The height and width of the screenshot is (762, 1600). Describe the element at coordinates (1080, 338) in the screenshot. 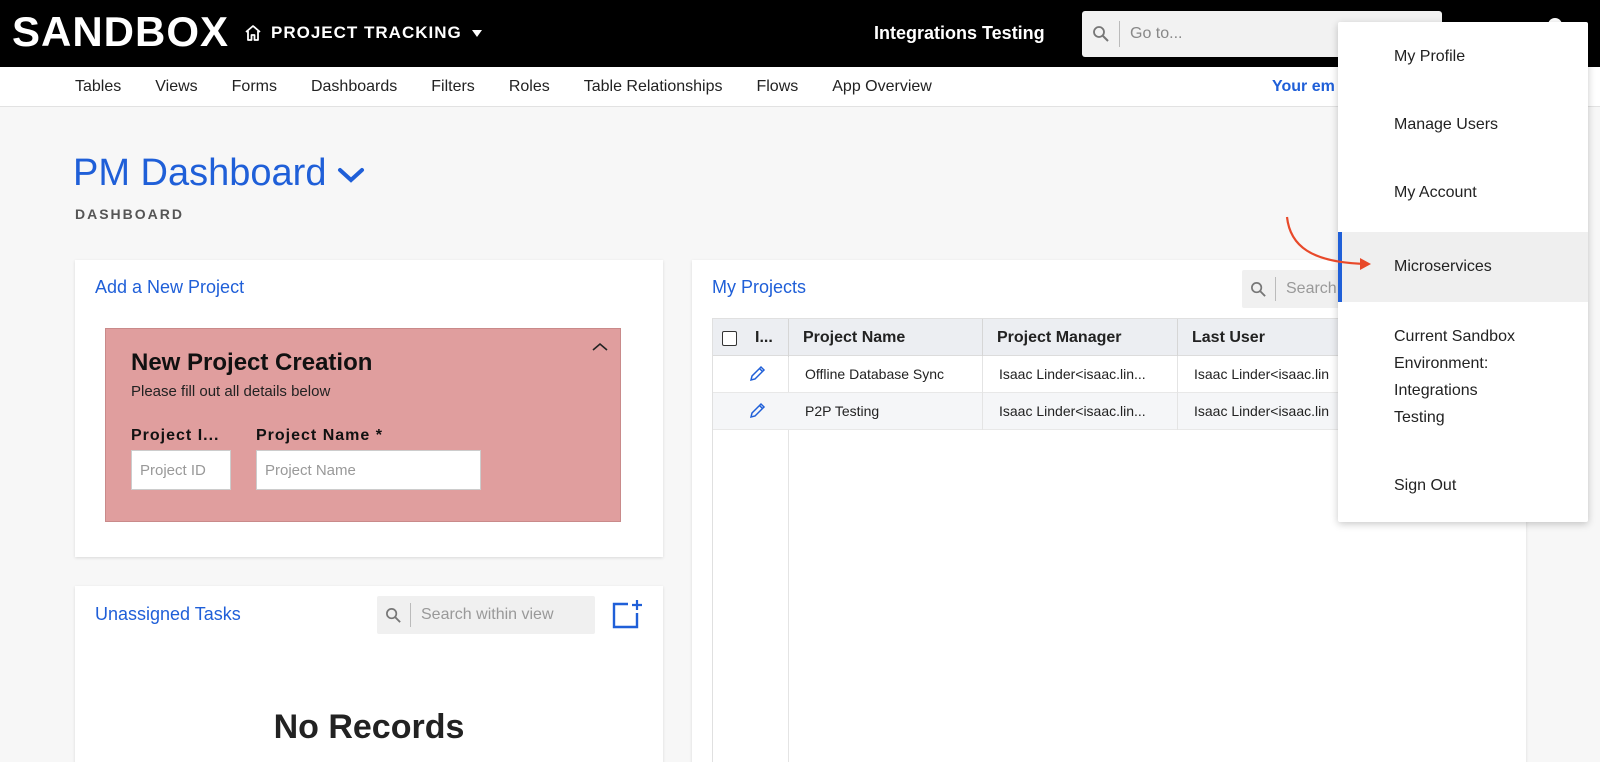

I see `column-header-project-manager: Project Manager` at that location.